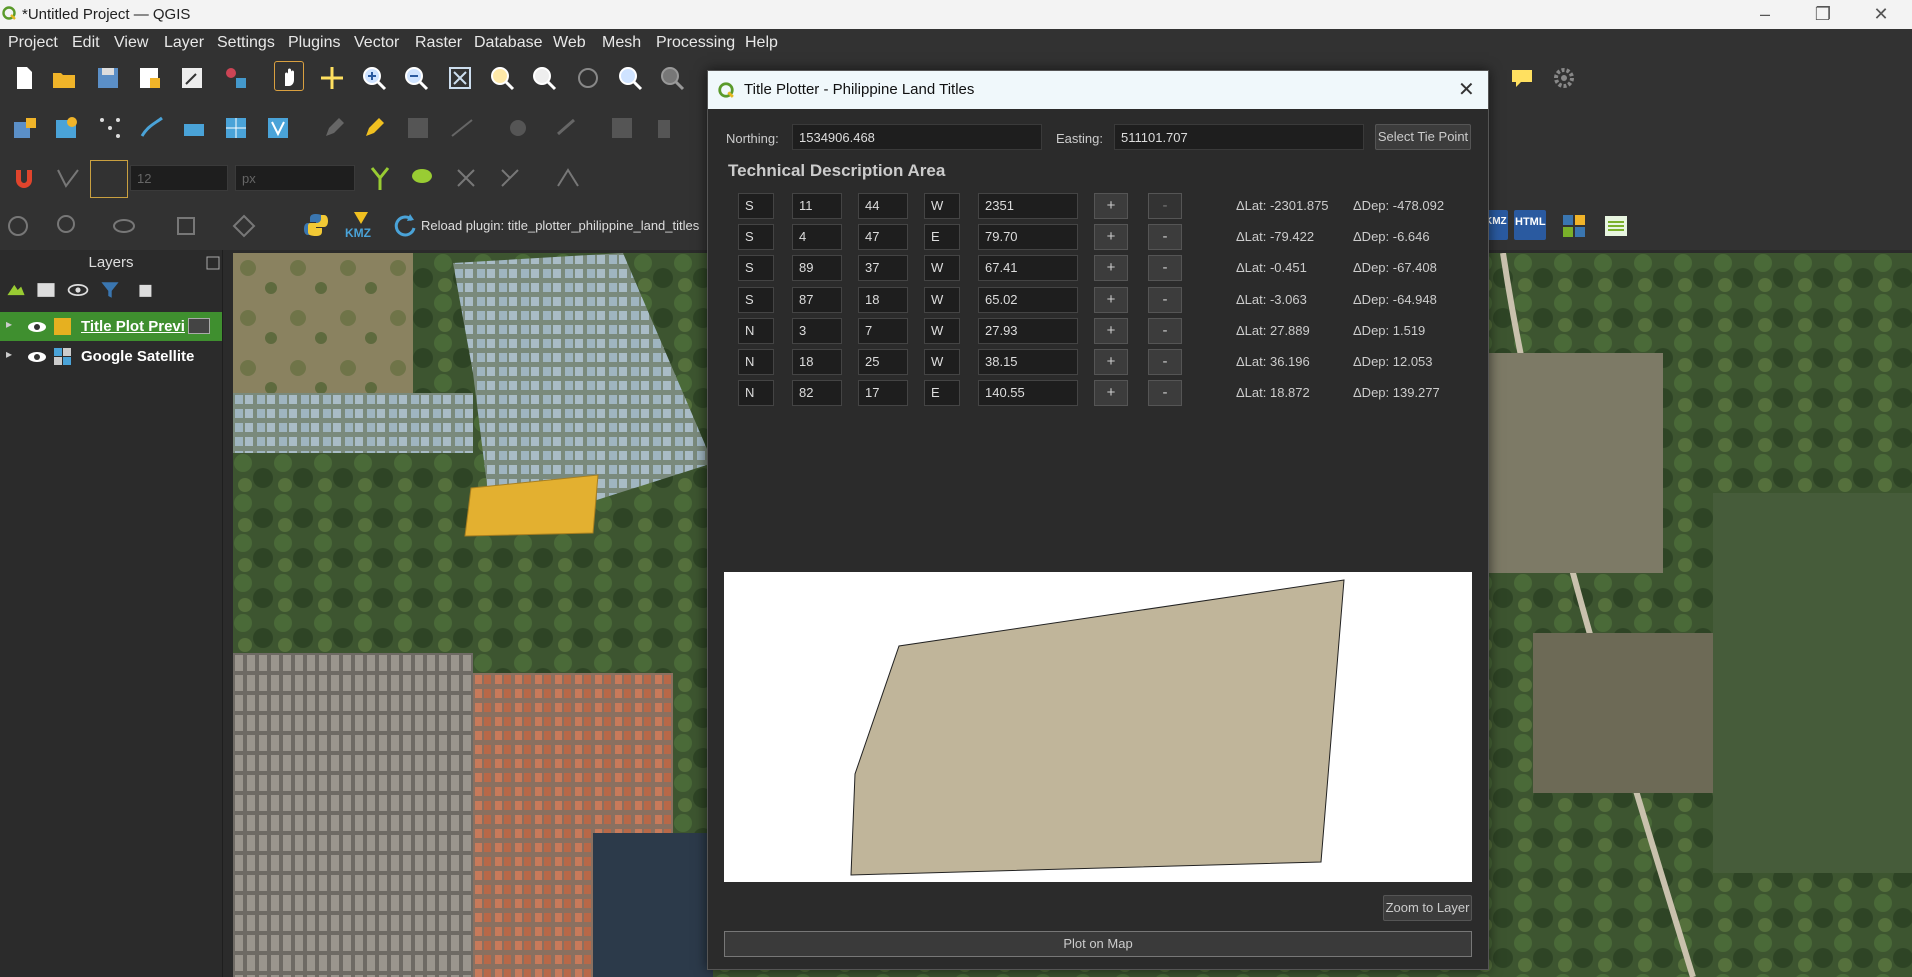 This screenshot has width=1912, height=977. Describe the element at coordinates (1028, 393) in the screenshot. I see `distance-field: 140.55` at that location.